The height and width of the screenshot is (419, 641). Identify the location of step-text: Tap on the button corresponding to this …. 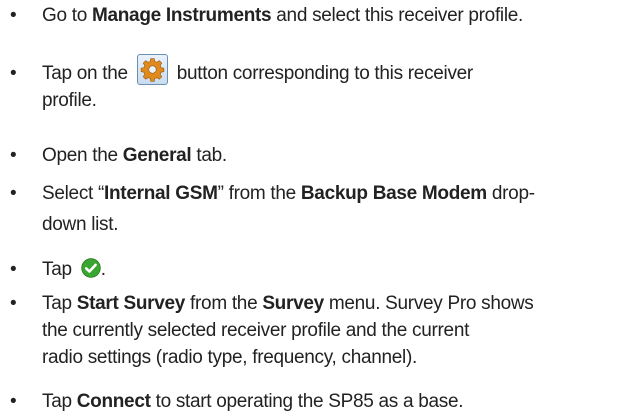
(339, 84).